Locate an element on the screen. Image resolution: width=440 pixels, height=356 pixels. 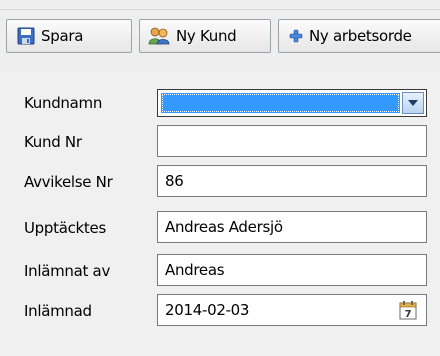
form-row-customer-number: Kund Nr is located at coordinates (220, 142).